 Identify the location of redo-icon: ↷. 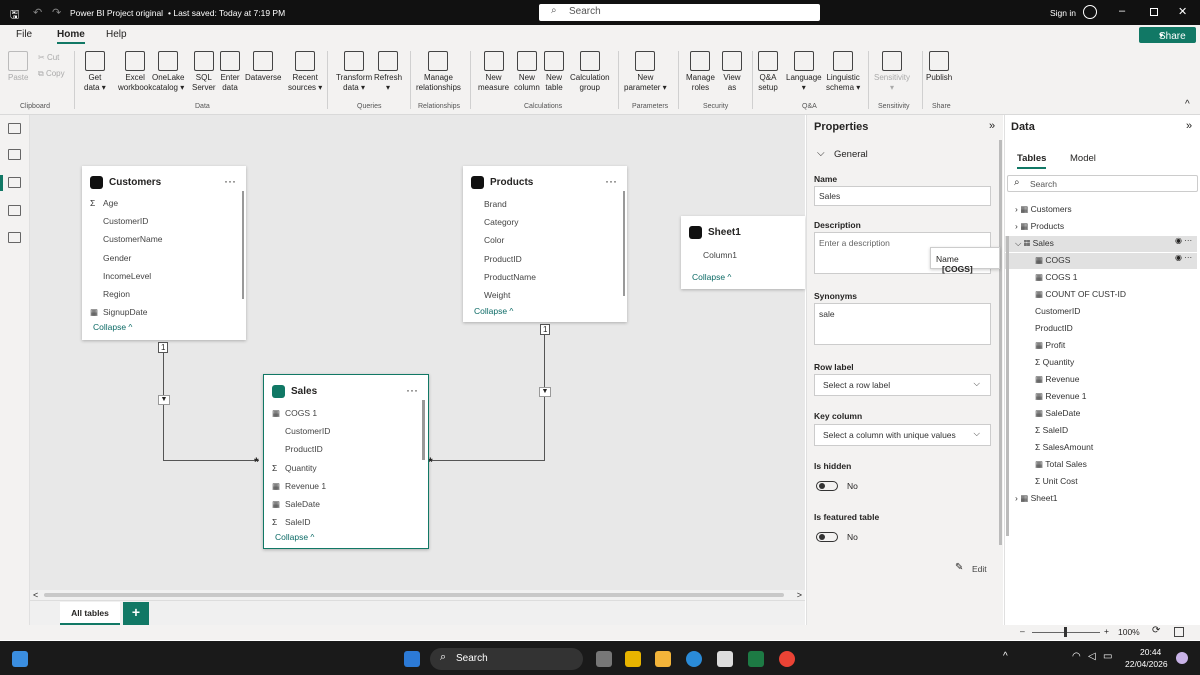
(56, 12).